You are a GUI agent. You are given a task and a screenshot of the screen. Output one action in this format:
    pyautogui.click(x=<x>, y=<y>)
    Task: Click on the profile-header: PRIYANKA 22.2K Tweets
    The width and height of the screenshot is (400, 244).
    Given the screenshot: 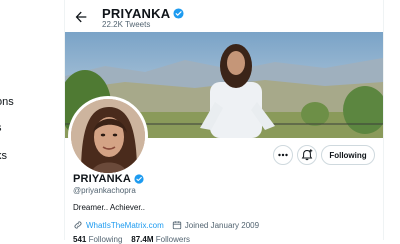 What is the action you would take?
    pyautogui.click(x=225, y=17)
    